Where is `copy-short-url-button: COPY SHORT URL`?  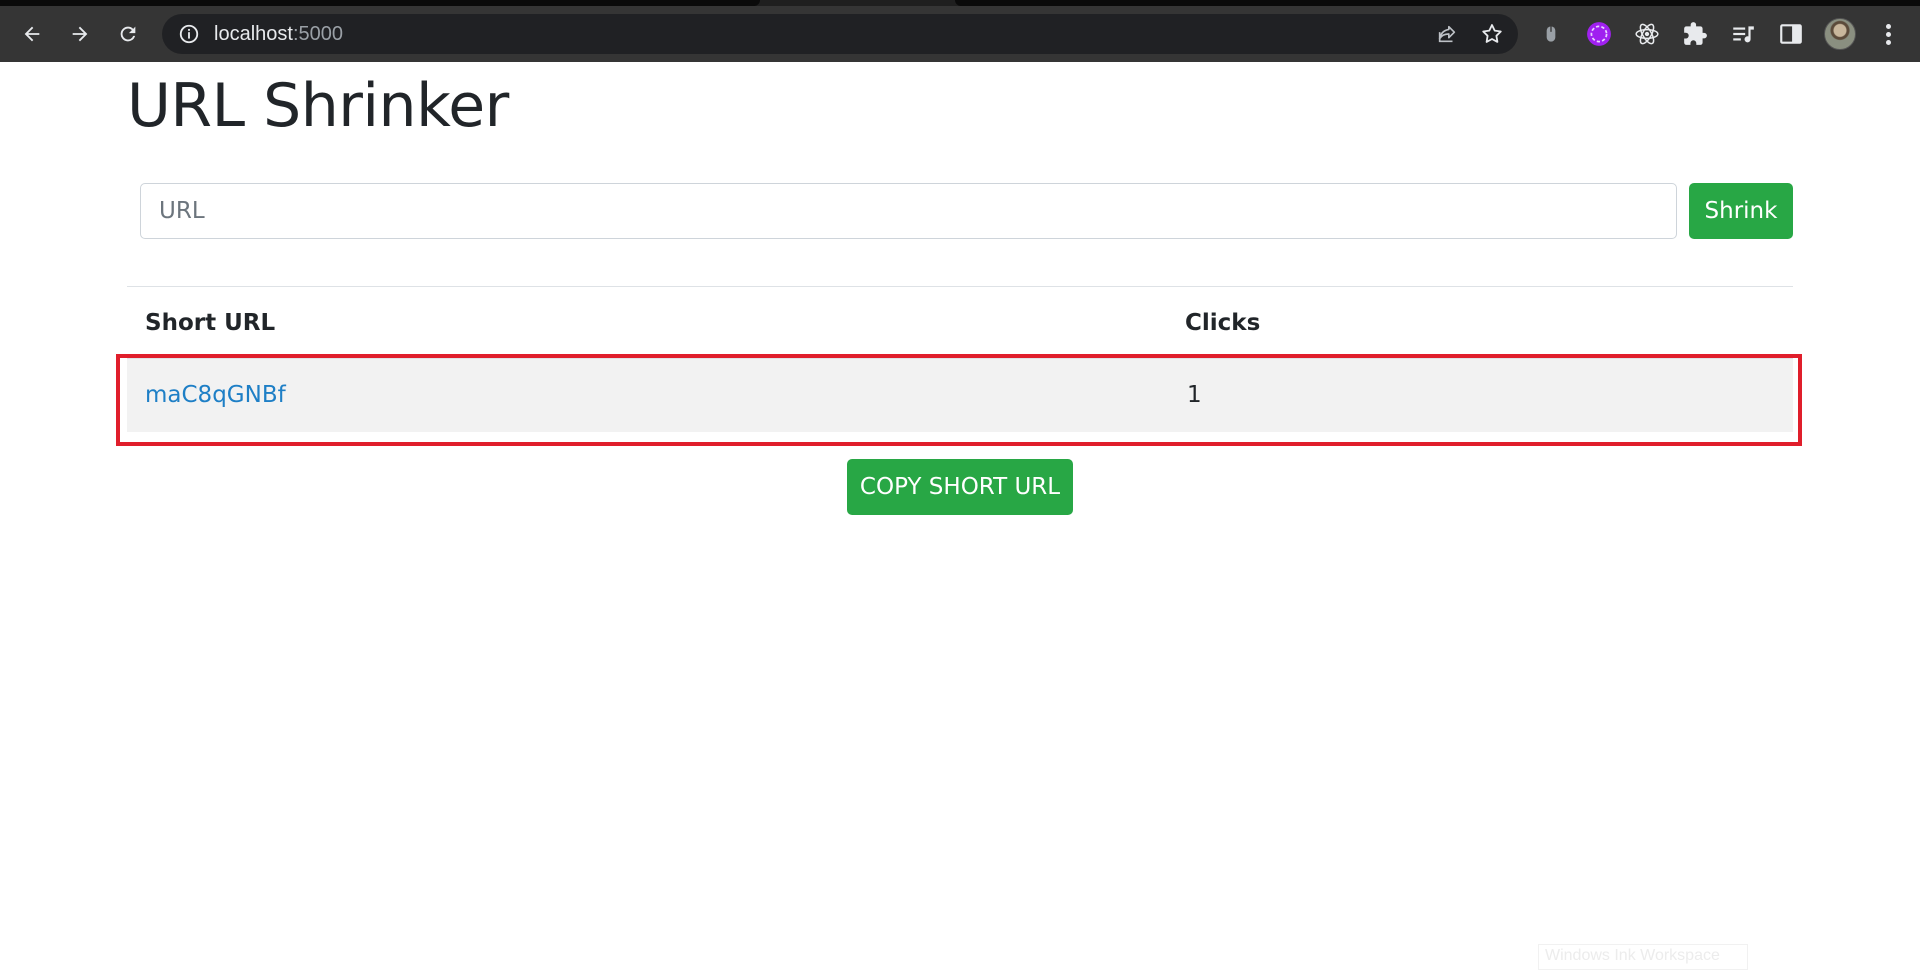
copy-short-url-button: COPY SHORT URL is located at coordinates (960, 487).